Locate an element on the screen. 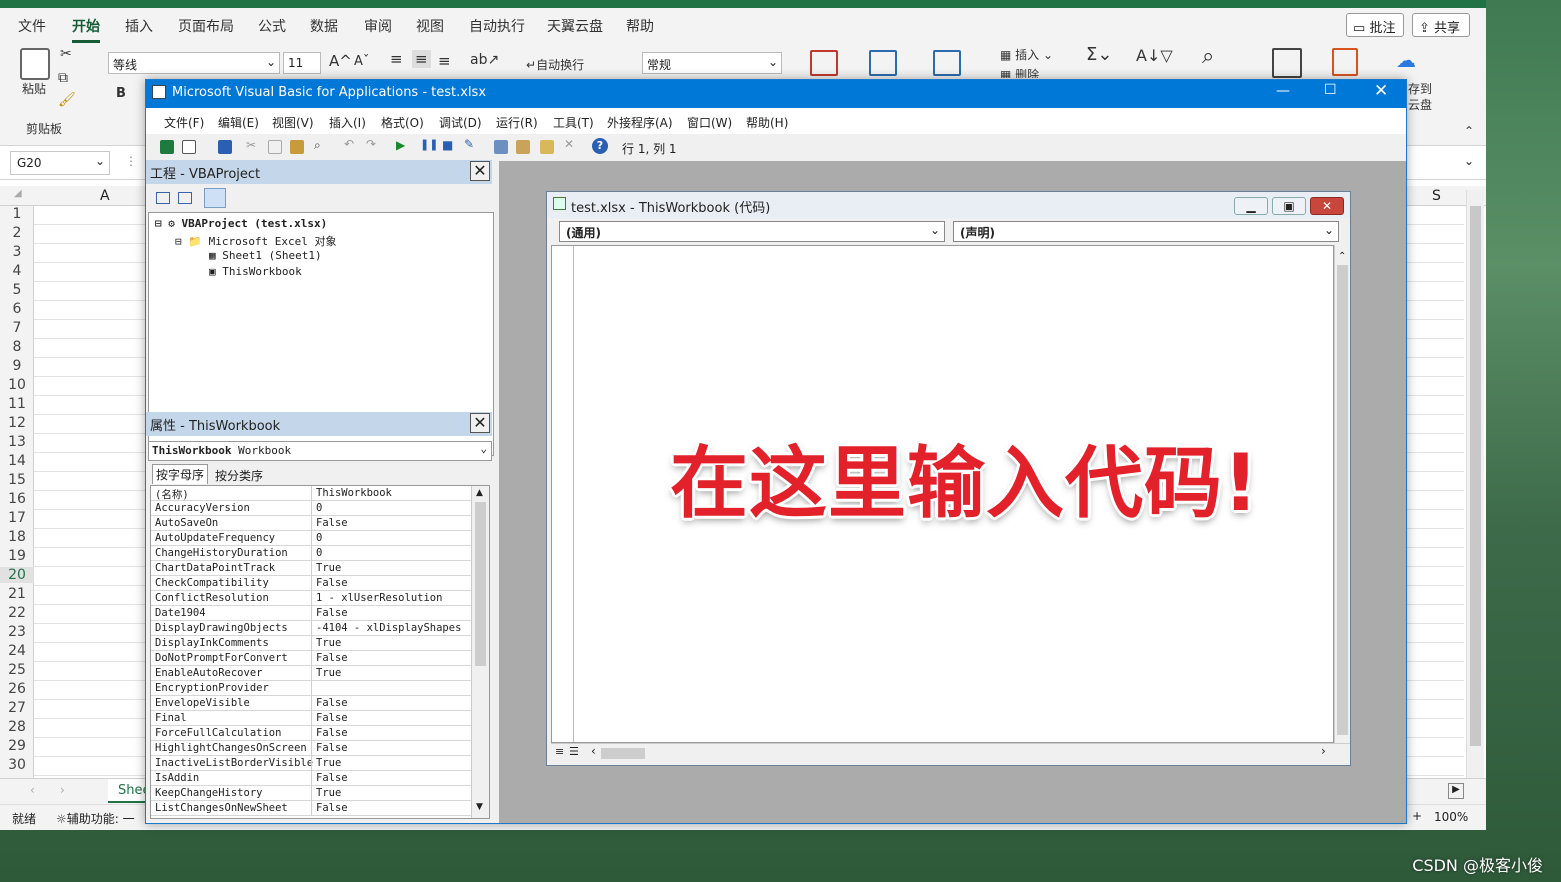 Image resolution: width=1561 pixels, height=882 pixels. property-row: ConflictResolution 1 - xlUserResolution is located at coordinates (311, 598).